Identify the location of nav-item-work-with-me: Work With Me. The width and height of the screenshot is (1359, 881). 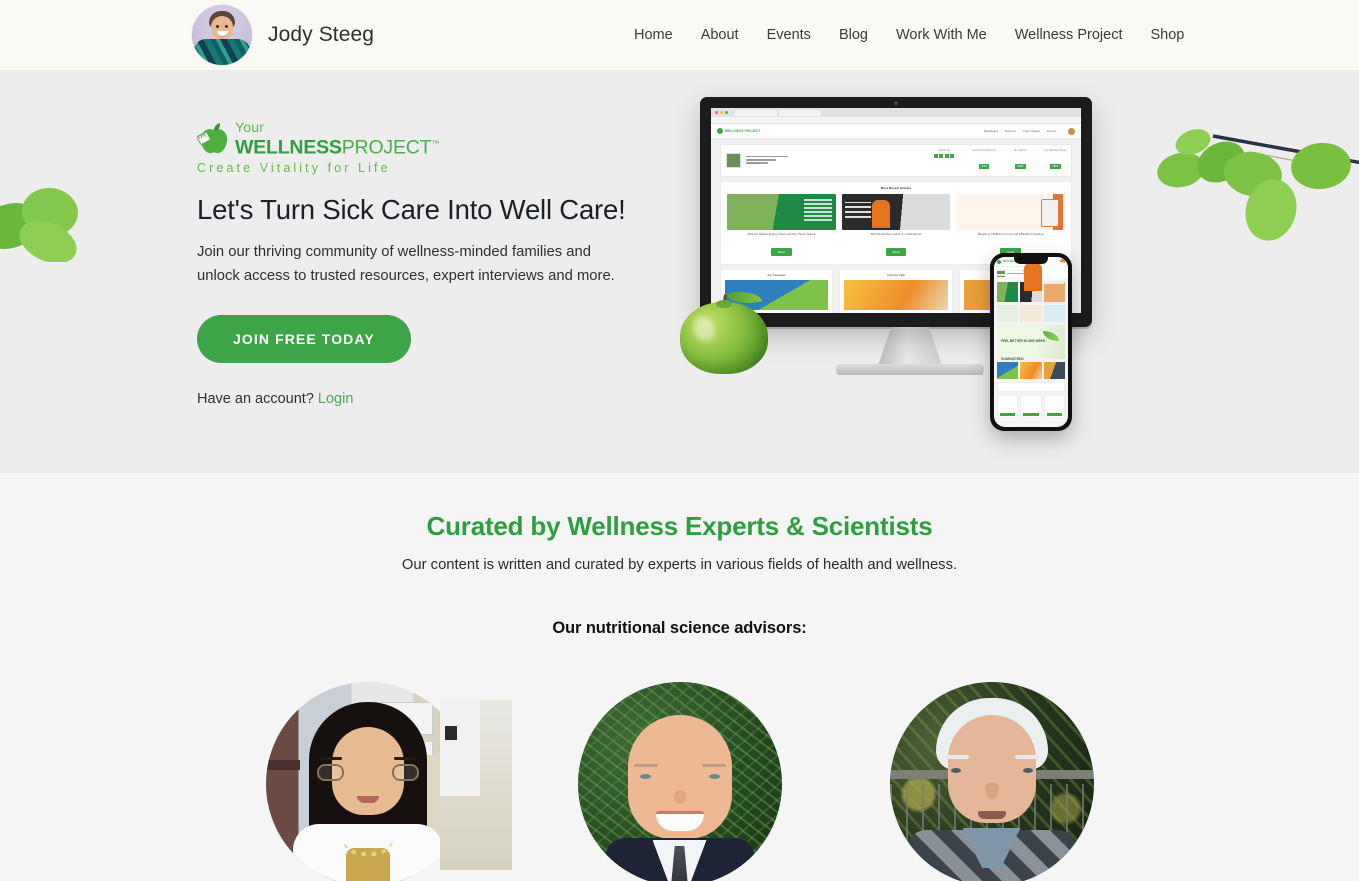
(941, 35).